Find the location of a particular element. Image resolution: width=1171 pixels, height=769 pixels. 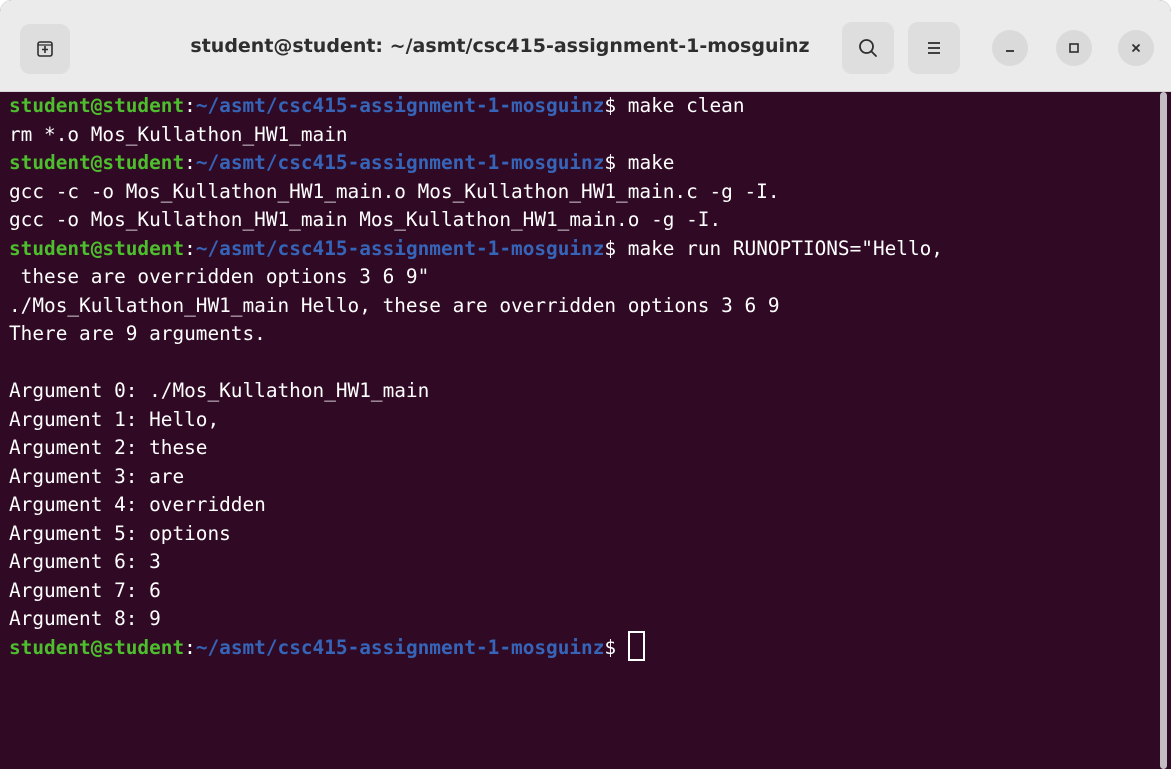

search-button is located at coordinates (868, 48).